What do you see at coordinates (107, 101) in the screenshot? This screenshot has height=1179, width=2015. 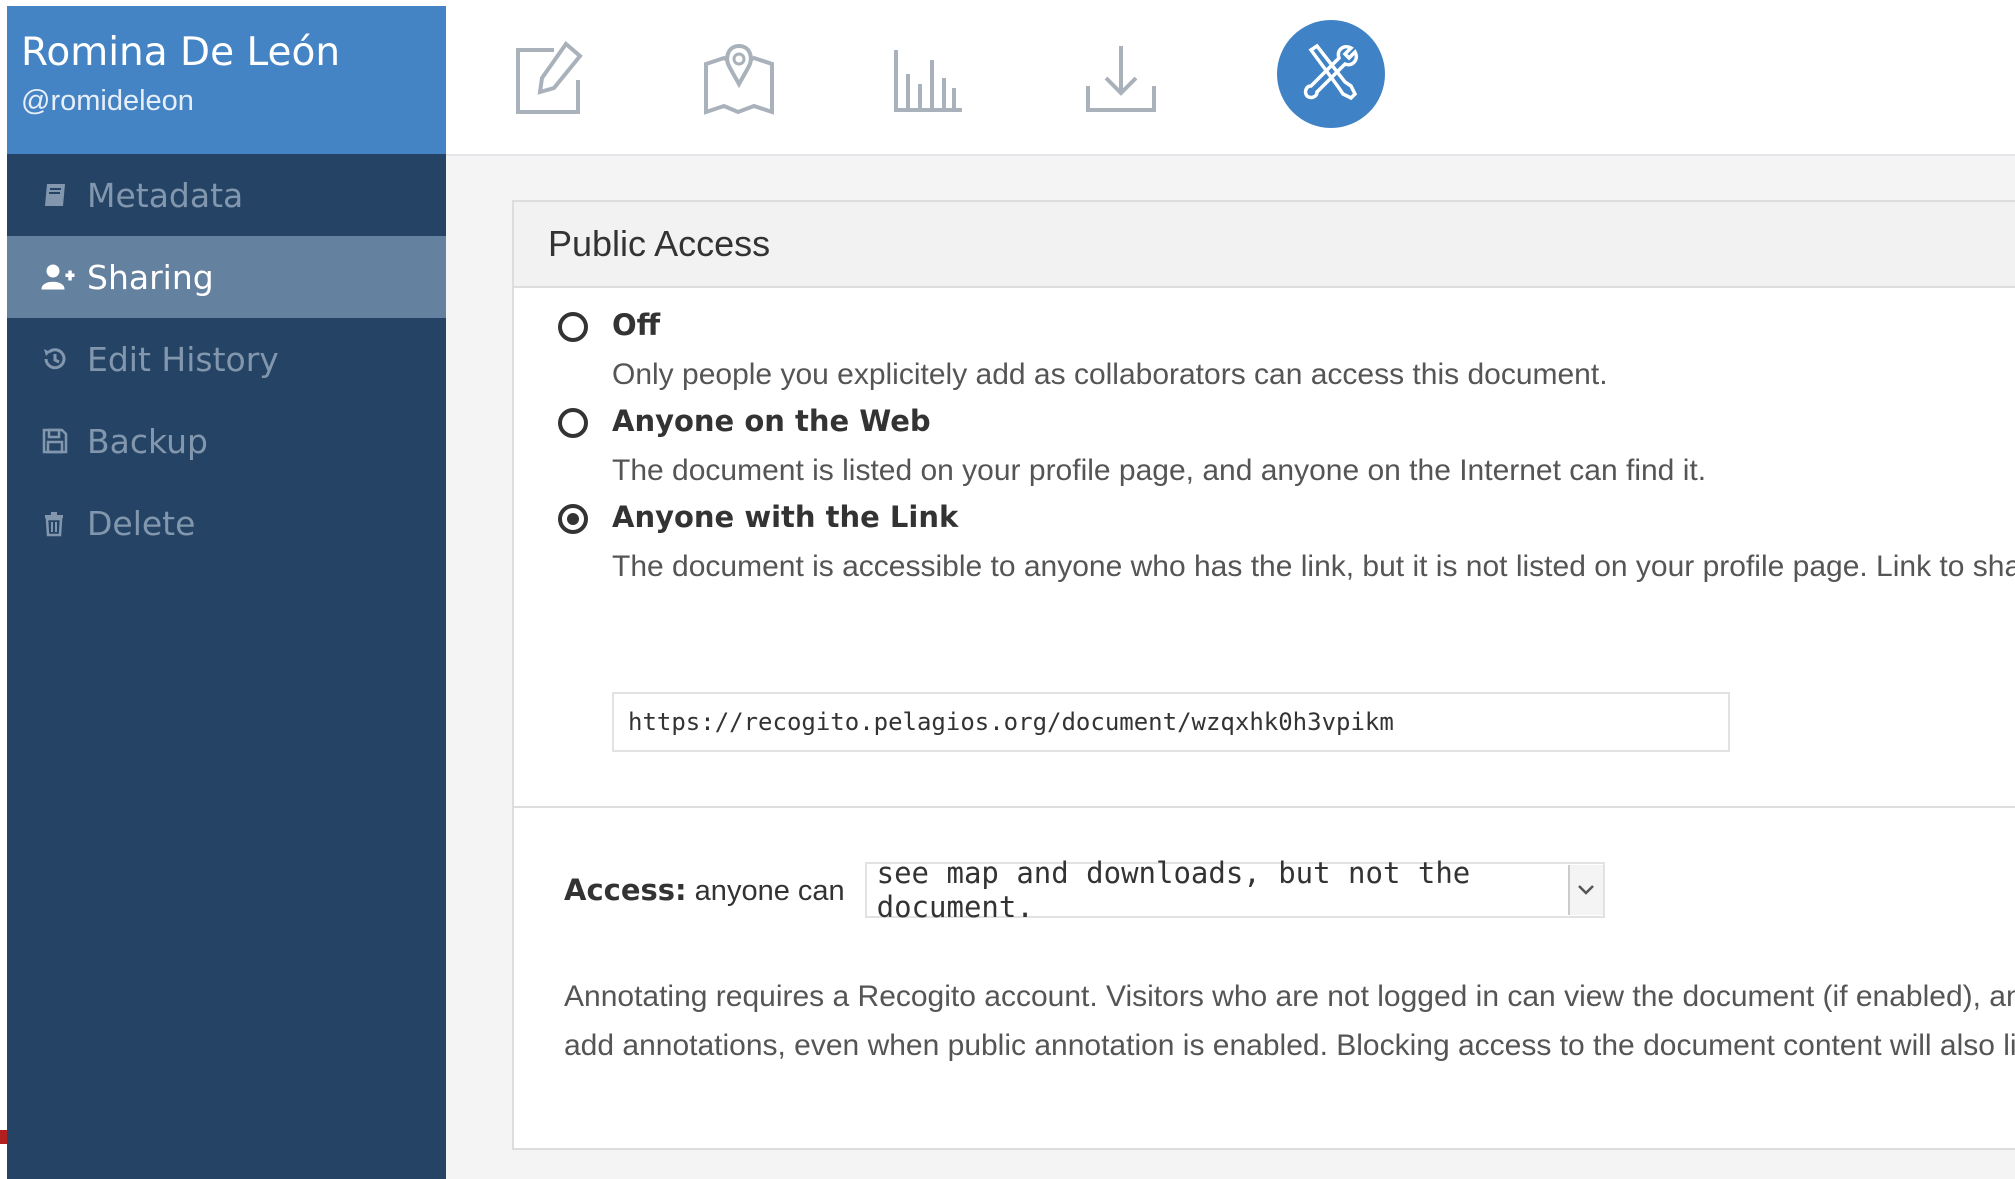 I see `user-handle: @romideleon` at bounding box center [107, 101].